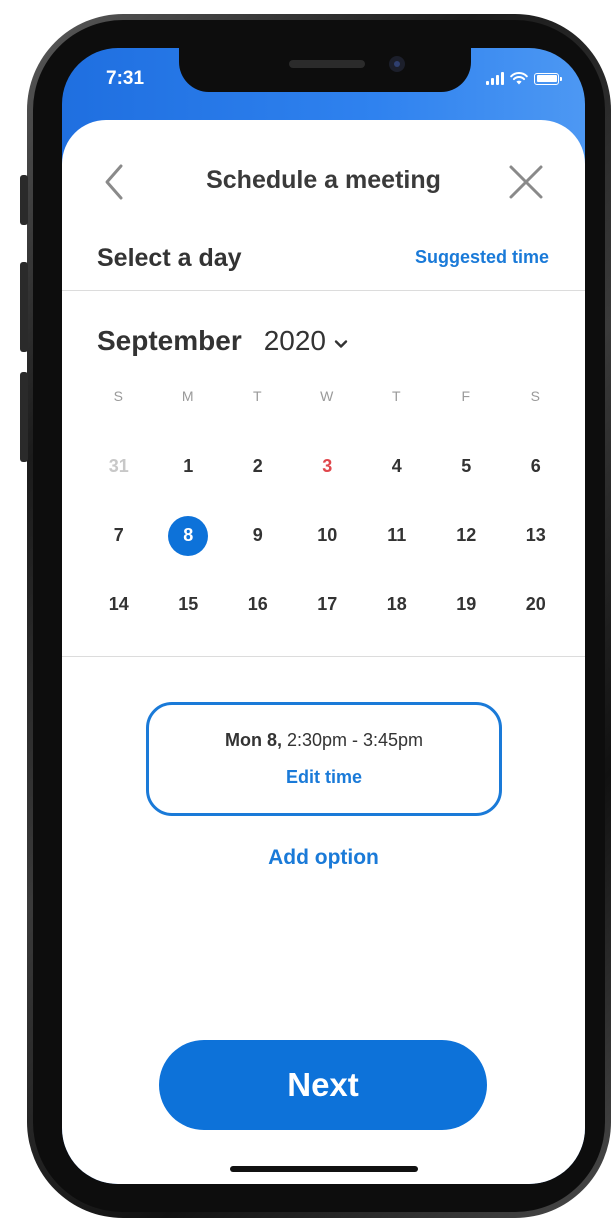 Image resolution: width=611 pixels, height=1220 pixels. Describe the element at coordinates (169, 258) in the screenshot. I see `select-day-label: Select a day` at that location.